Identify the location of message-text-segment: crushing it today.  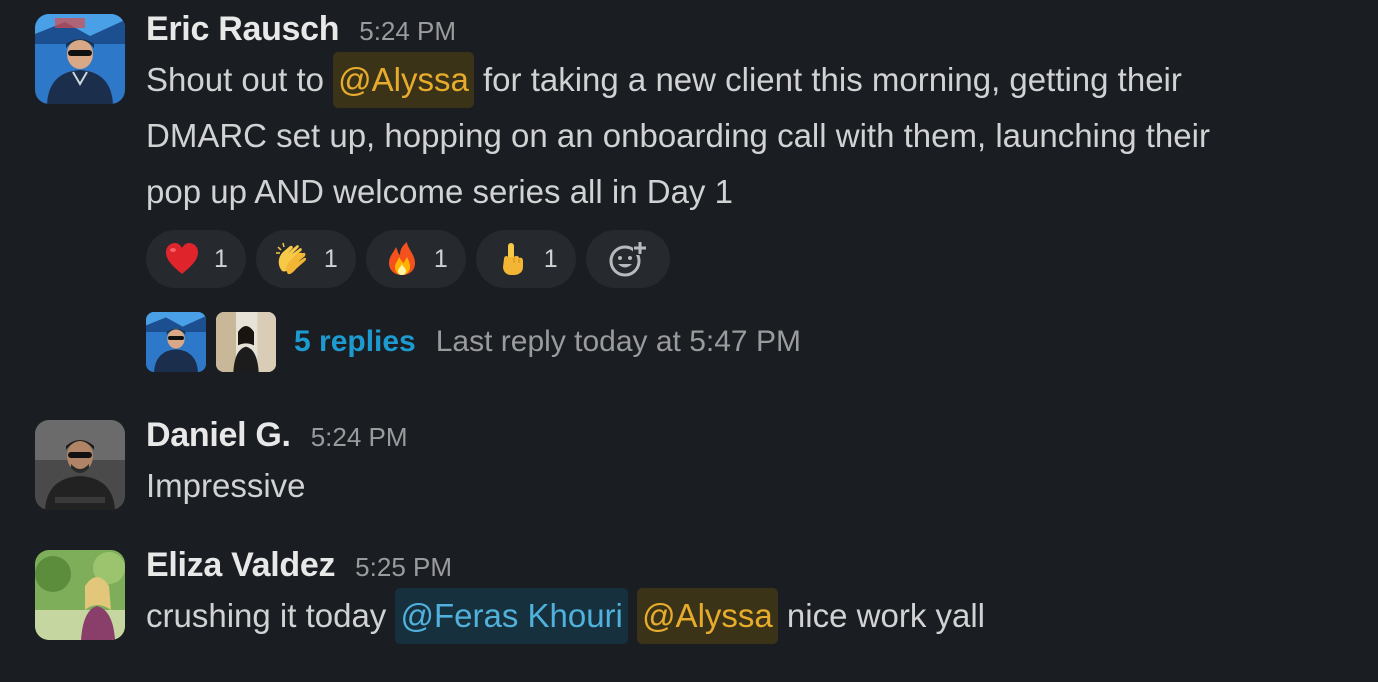
(271, 615).